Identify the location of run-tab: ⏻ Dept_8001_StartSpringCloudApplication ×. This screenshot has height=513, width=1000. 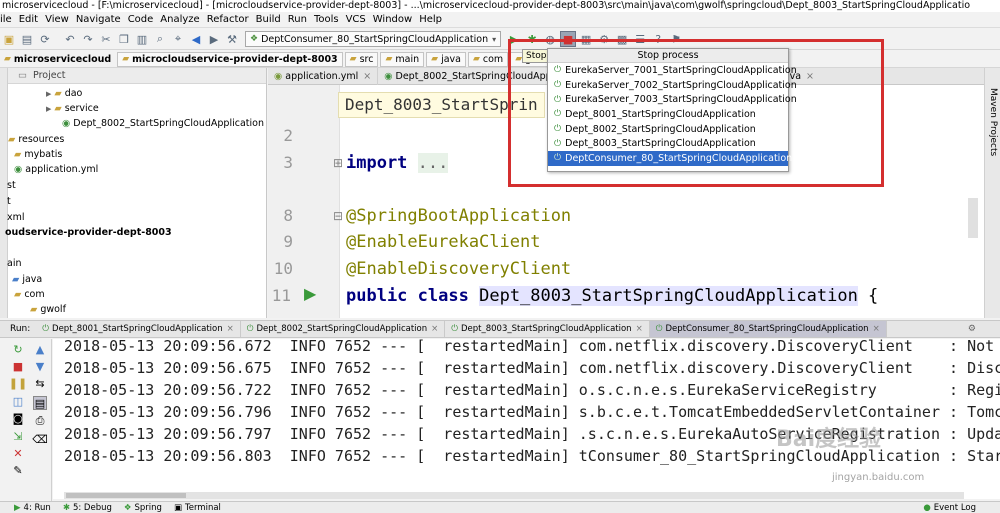
(138, 329).